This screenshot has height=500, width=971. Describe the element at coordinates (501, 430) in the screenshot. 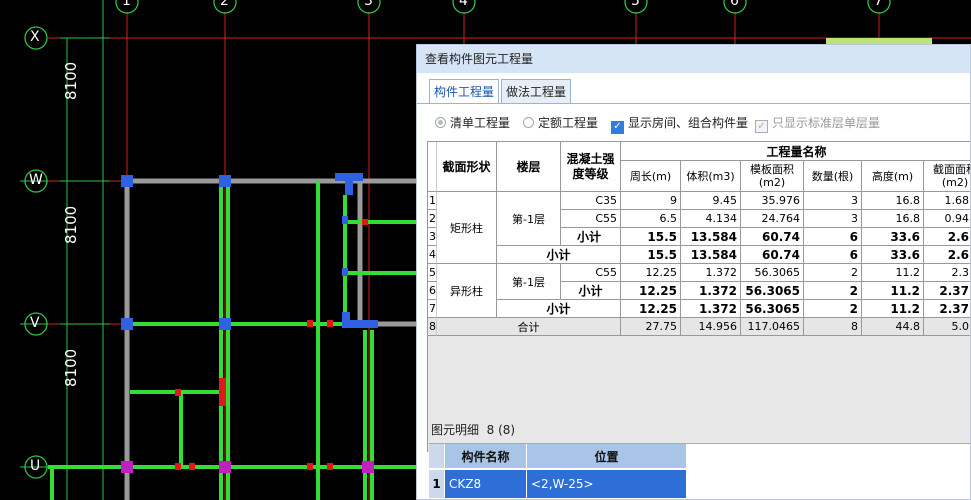

I see `detail-count: 8 (8)` at that location.